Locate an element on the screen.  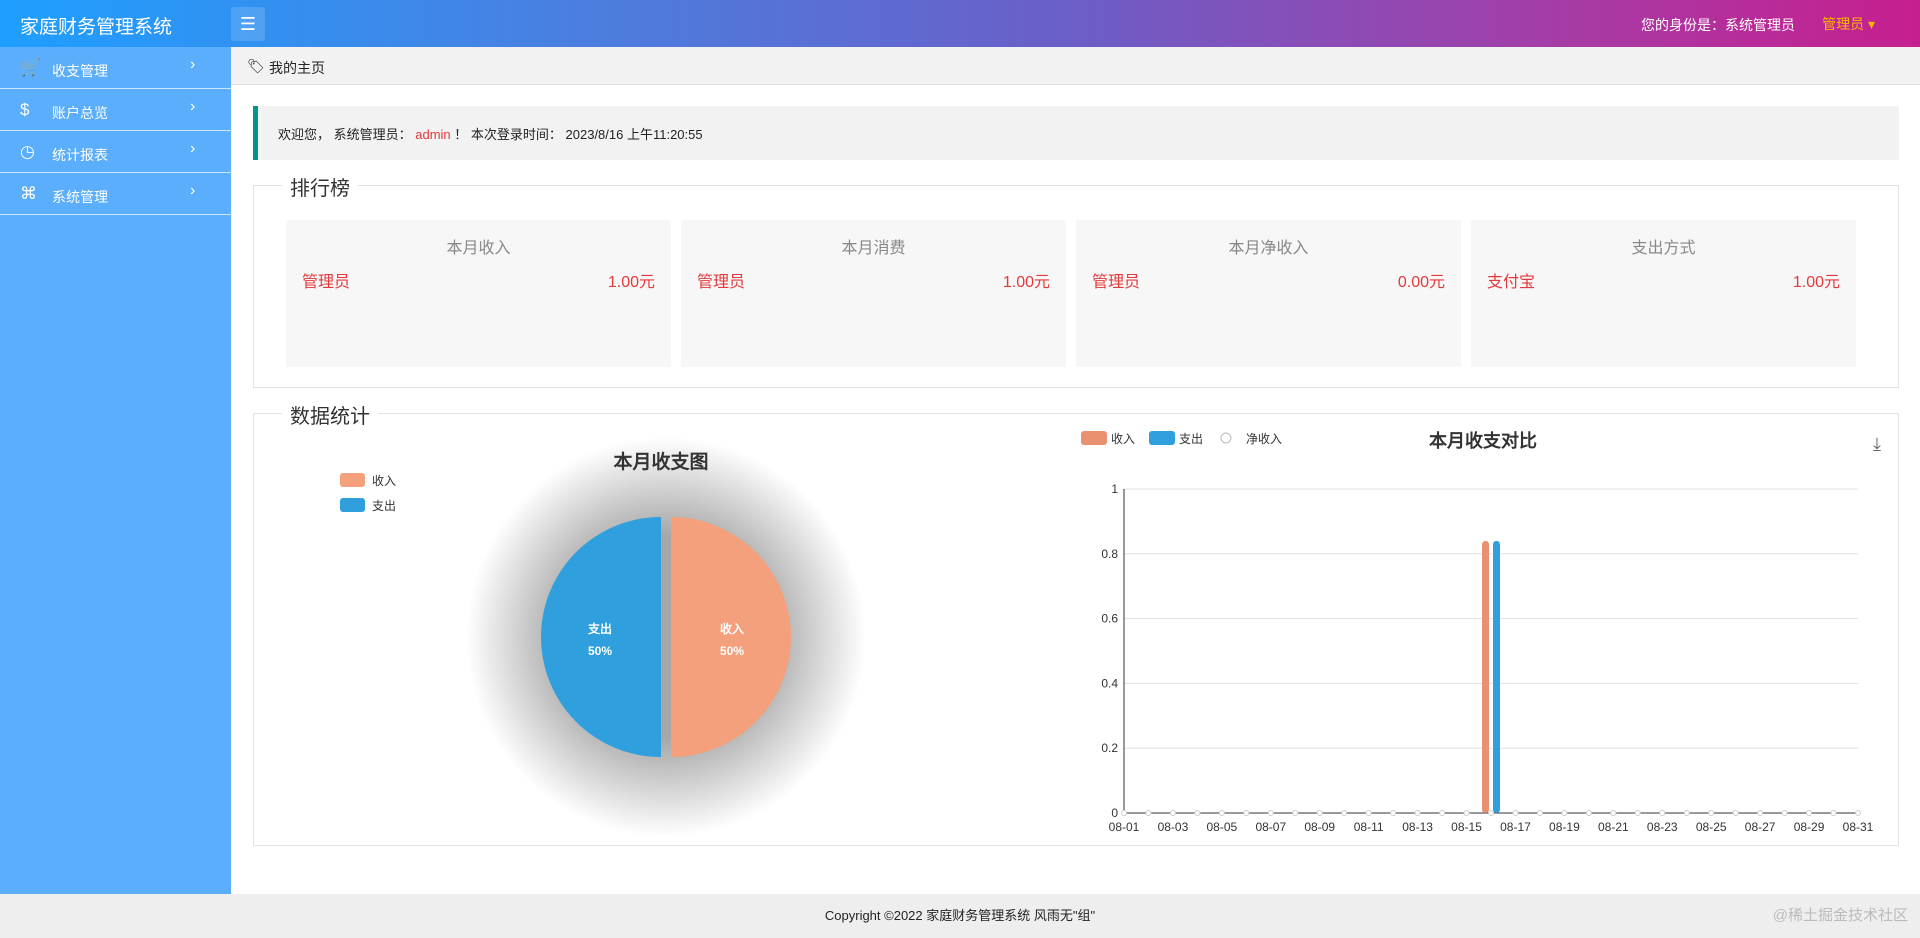
download-icon: ⤓ is located at coordinates (1877, 444).